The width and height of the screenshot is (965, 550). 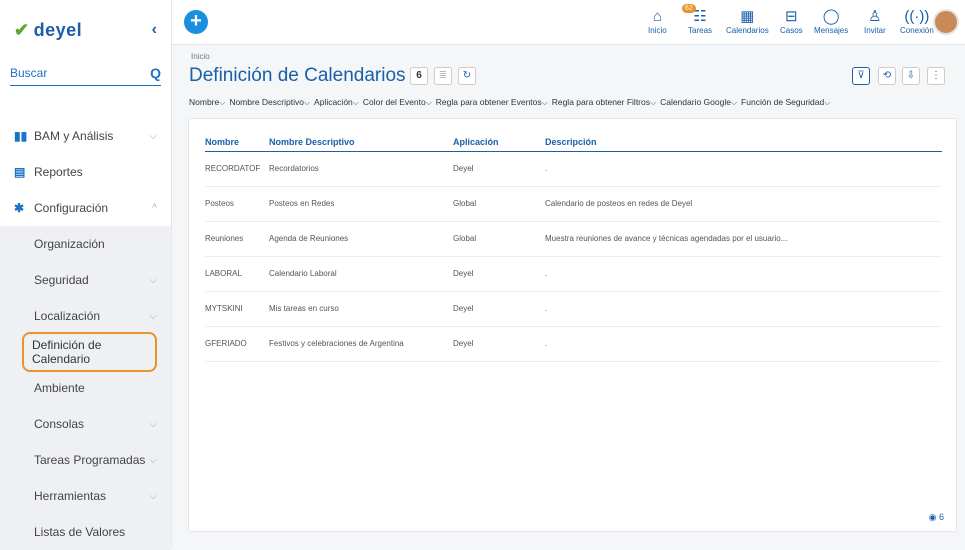 What do you see at coordinates (394, 102) in the screenshot?
I see `filter-label: Color del Evento` at bounding box center [394, 102].